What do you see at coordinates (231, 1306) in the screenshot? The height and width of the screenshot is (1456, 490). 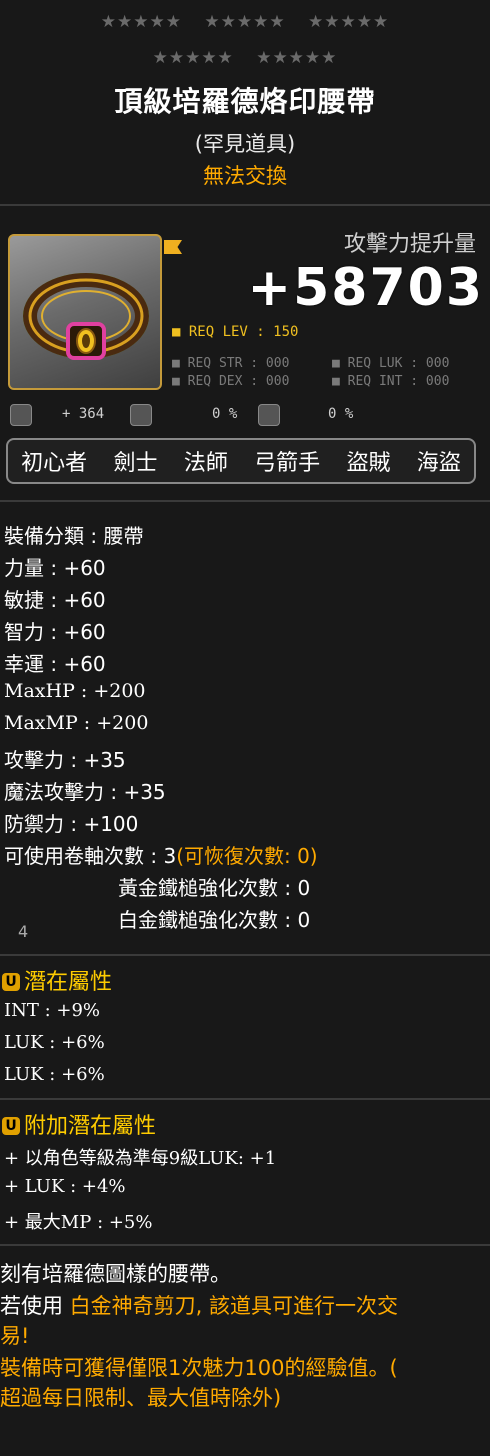 I see `description-highlight: 白金神奇剪刀, 該道具可進行一次交` at bounding box center [231, 1306].